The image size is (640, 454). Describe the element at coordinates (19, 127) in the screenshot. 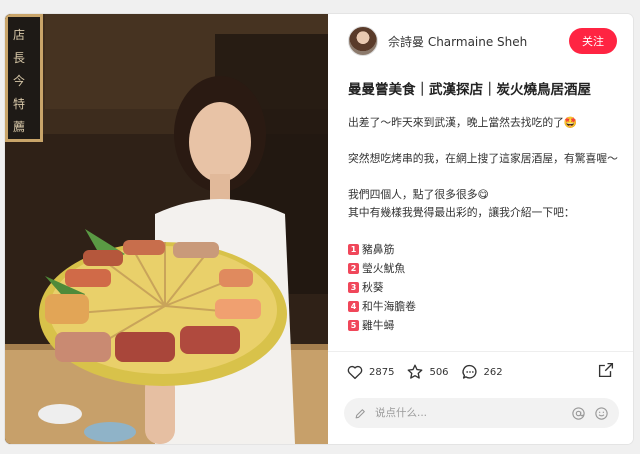

I see `svg-text: 薦` at that location.